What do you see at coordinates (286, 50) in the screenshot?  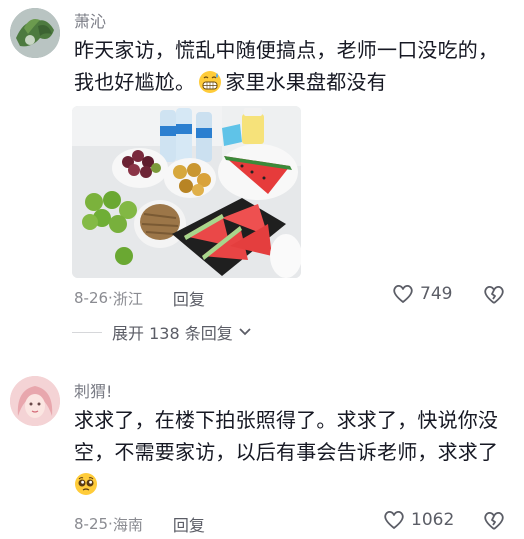 I see `comment-text-line: 昨天家访，慌乱中随便搞点，老师一口没吃的，` at bounding box center [286, 50].